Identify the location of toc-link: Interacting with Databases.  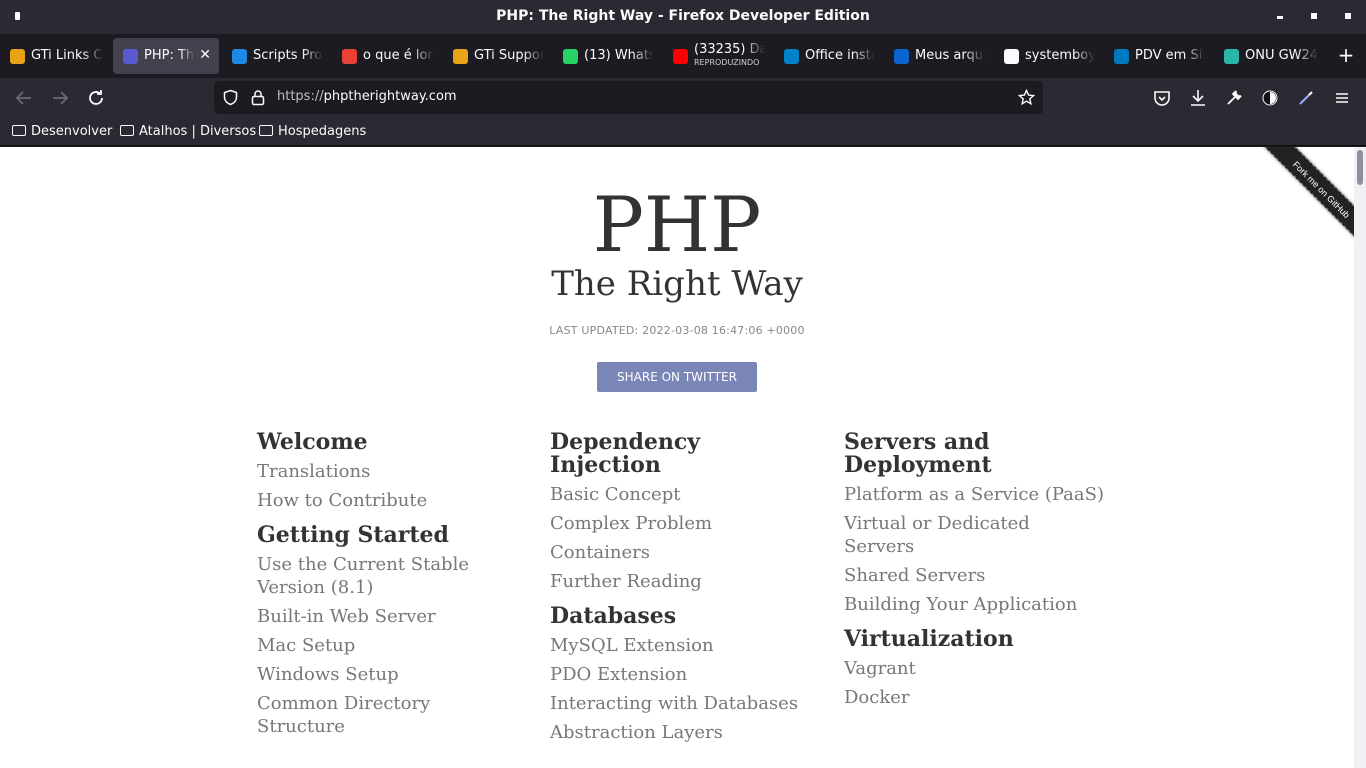
(680, 703).